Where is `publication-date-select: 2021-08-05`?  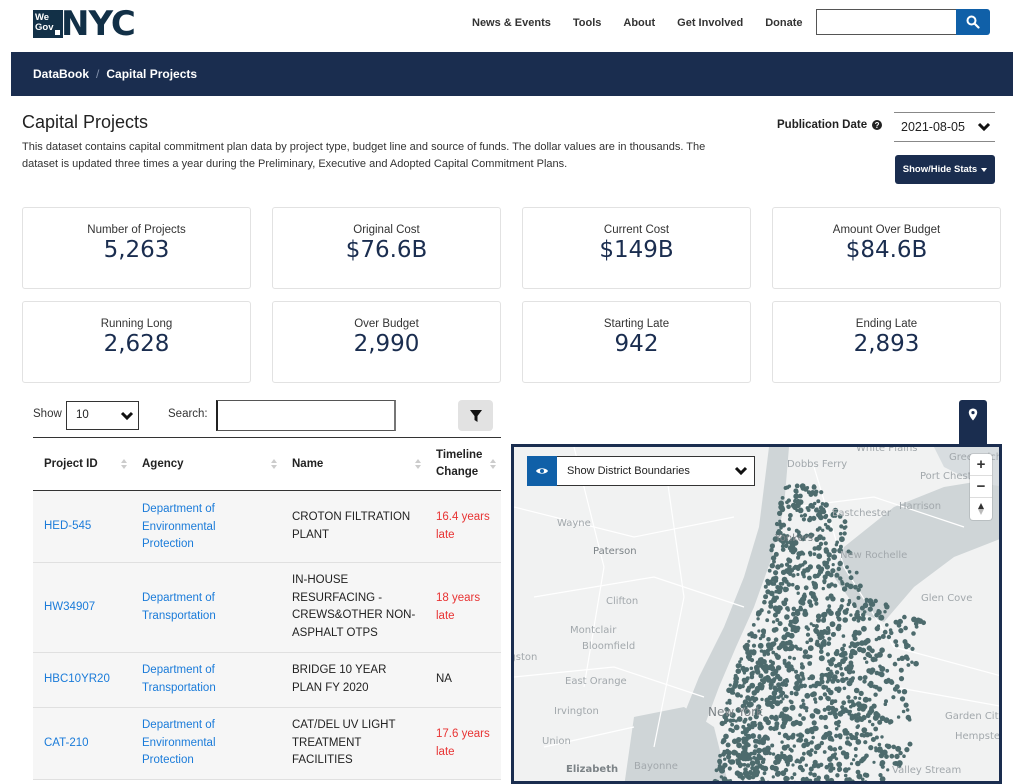
publication-date-select: 2021-08-05 is located at coordinates (944, 127).